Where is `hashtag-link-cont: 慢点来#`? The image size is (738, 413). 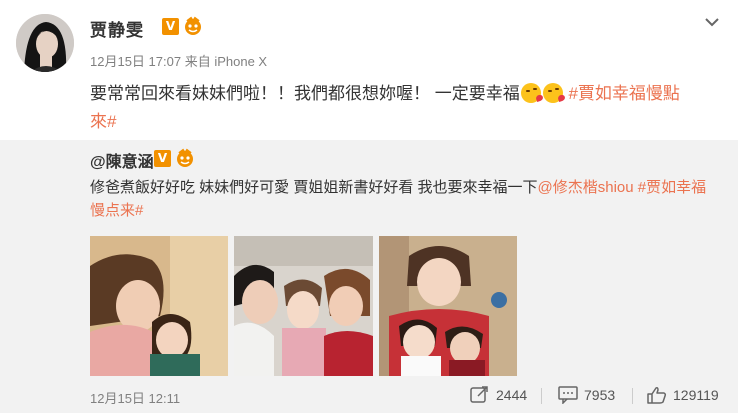
hashtag-link-cont: 慢点来# is located at coordinates (116, 210).